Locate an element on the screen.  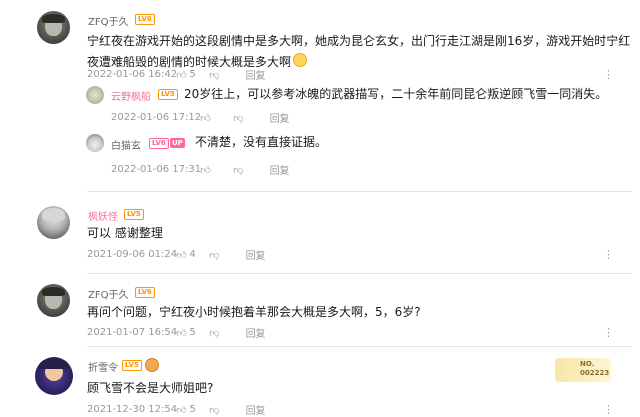
username: 折雪令 is located at coordinates (103, 366).